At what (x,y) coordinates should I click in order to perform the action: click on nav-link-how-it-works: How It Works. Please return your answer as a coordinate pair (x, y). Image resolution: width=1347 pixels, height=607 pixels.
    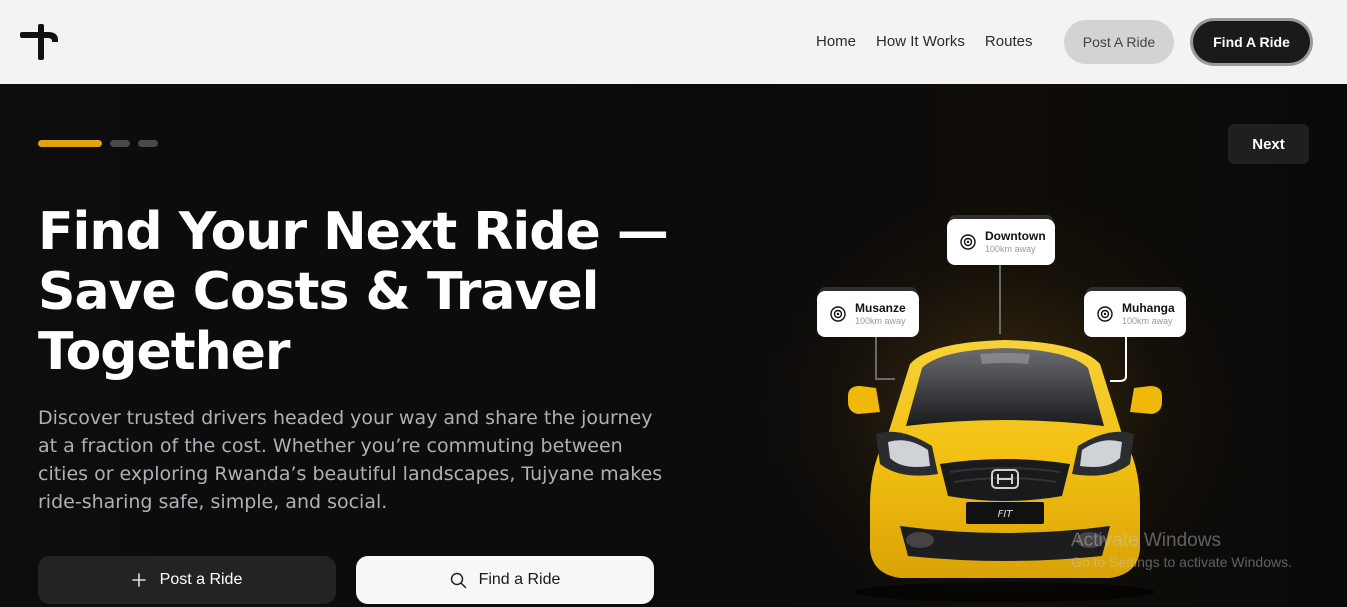
    Looking at the image, I should click on (920, 41).